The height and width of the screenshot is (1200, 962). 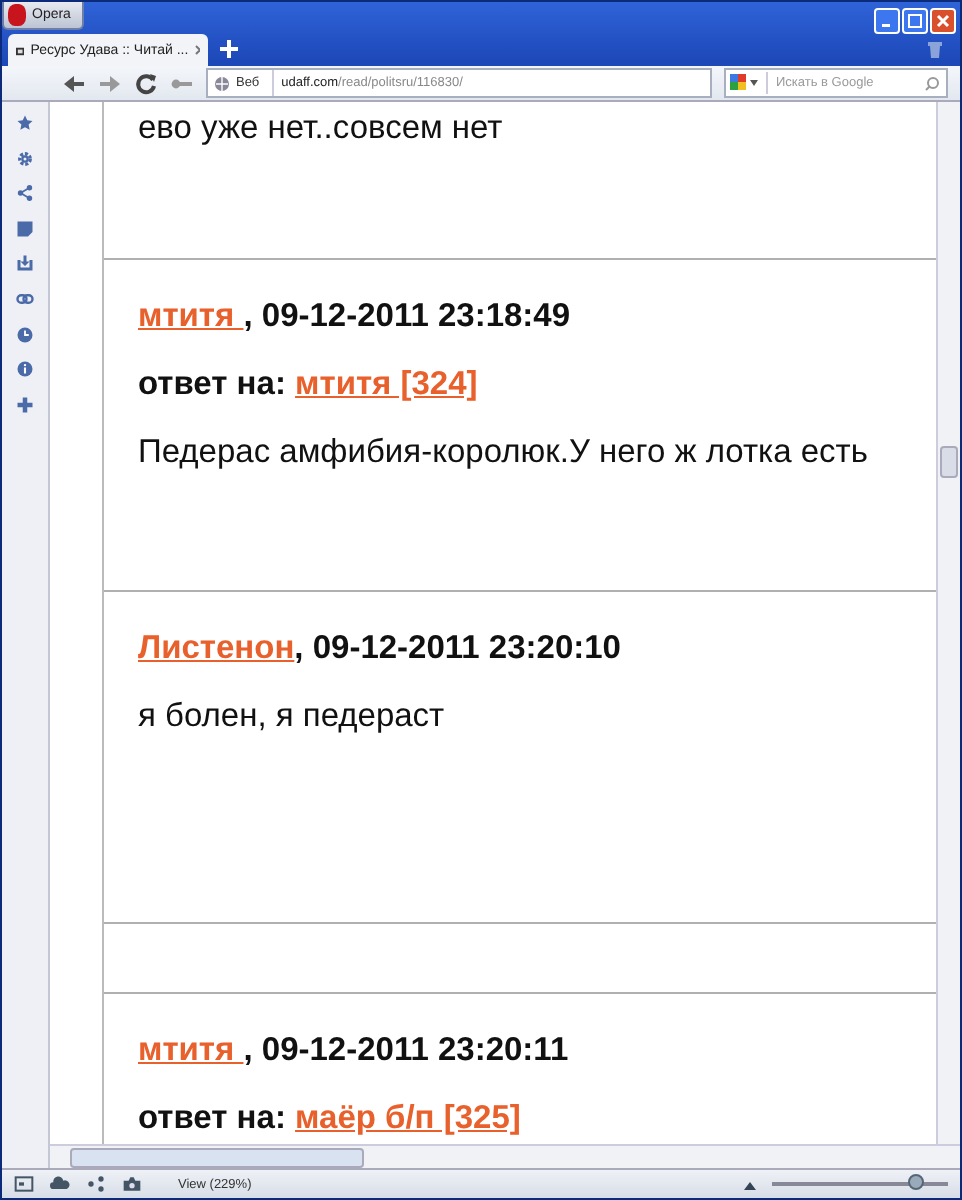 What do you see at coordinates (25, 263) in the screenshot?
I see `download-icon` at bounding box center [25, 263].